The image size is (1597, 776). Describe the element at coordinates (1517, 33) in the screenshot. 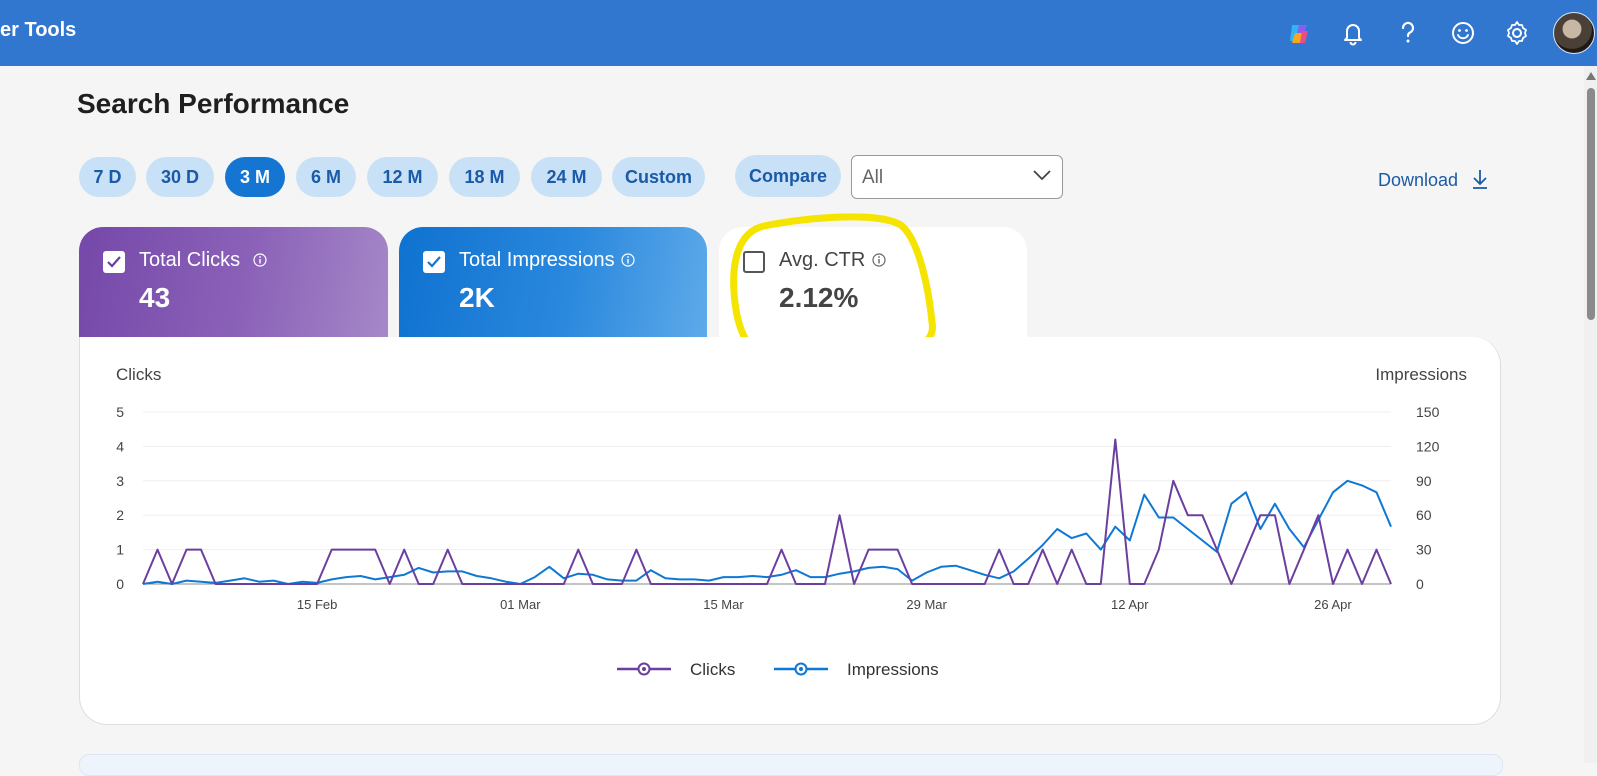

I see `gear-icon` at that location.